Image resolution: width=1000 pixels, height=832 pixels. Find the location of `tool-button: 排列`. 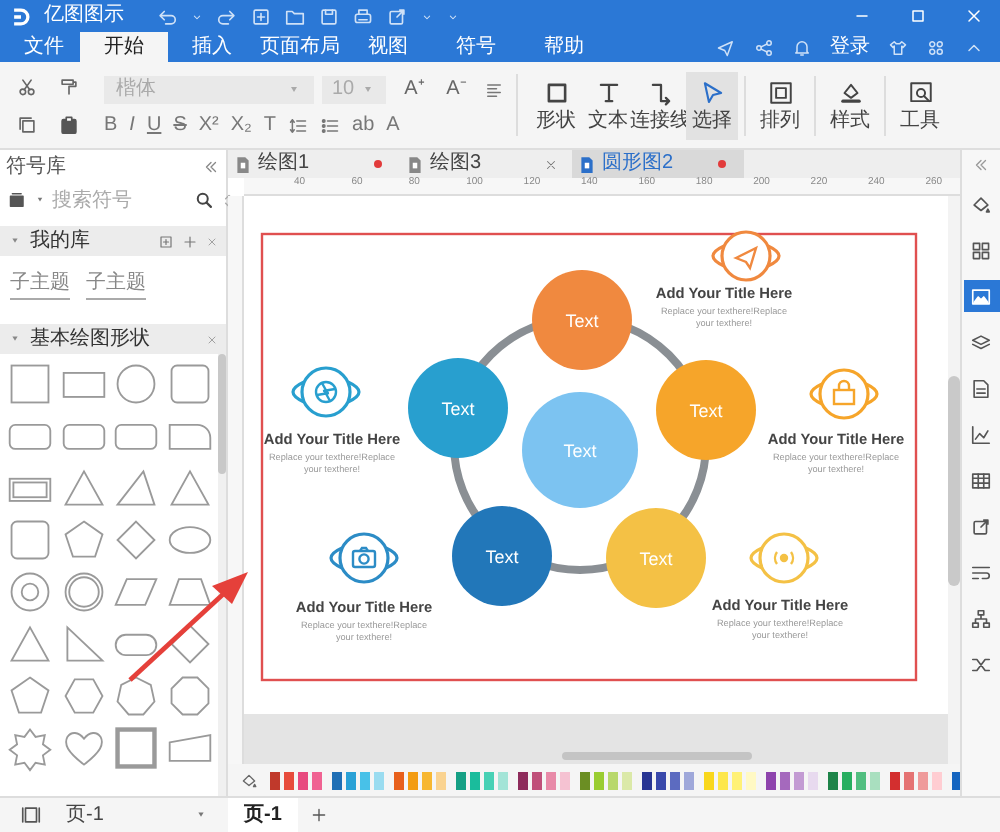

tool-button: 排列 is located at coordinates (780, 105).